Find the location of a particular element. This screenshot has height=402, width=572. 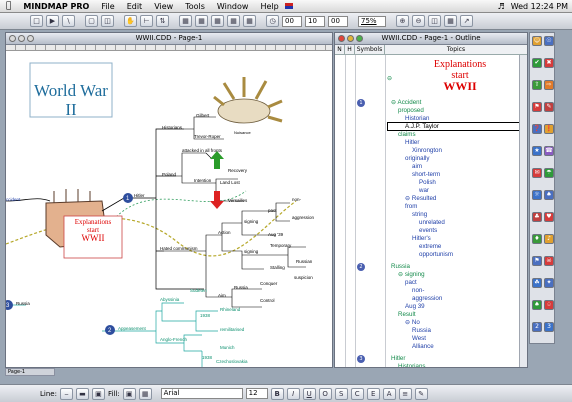

outline-row: string is located at coordinates (419, 214).